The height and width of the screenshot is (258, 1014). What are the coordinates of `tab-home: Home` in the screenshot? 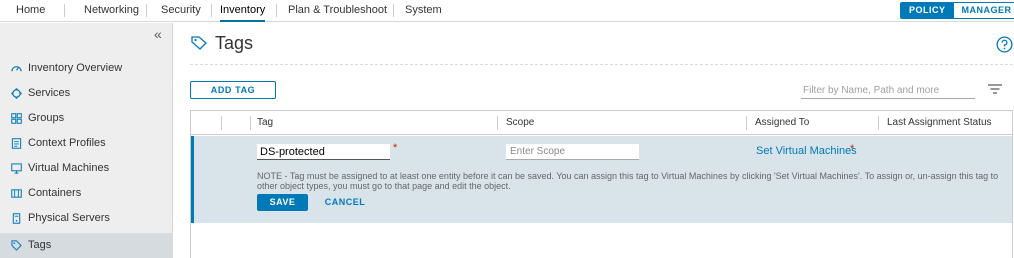 It's located at (30, 11).